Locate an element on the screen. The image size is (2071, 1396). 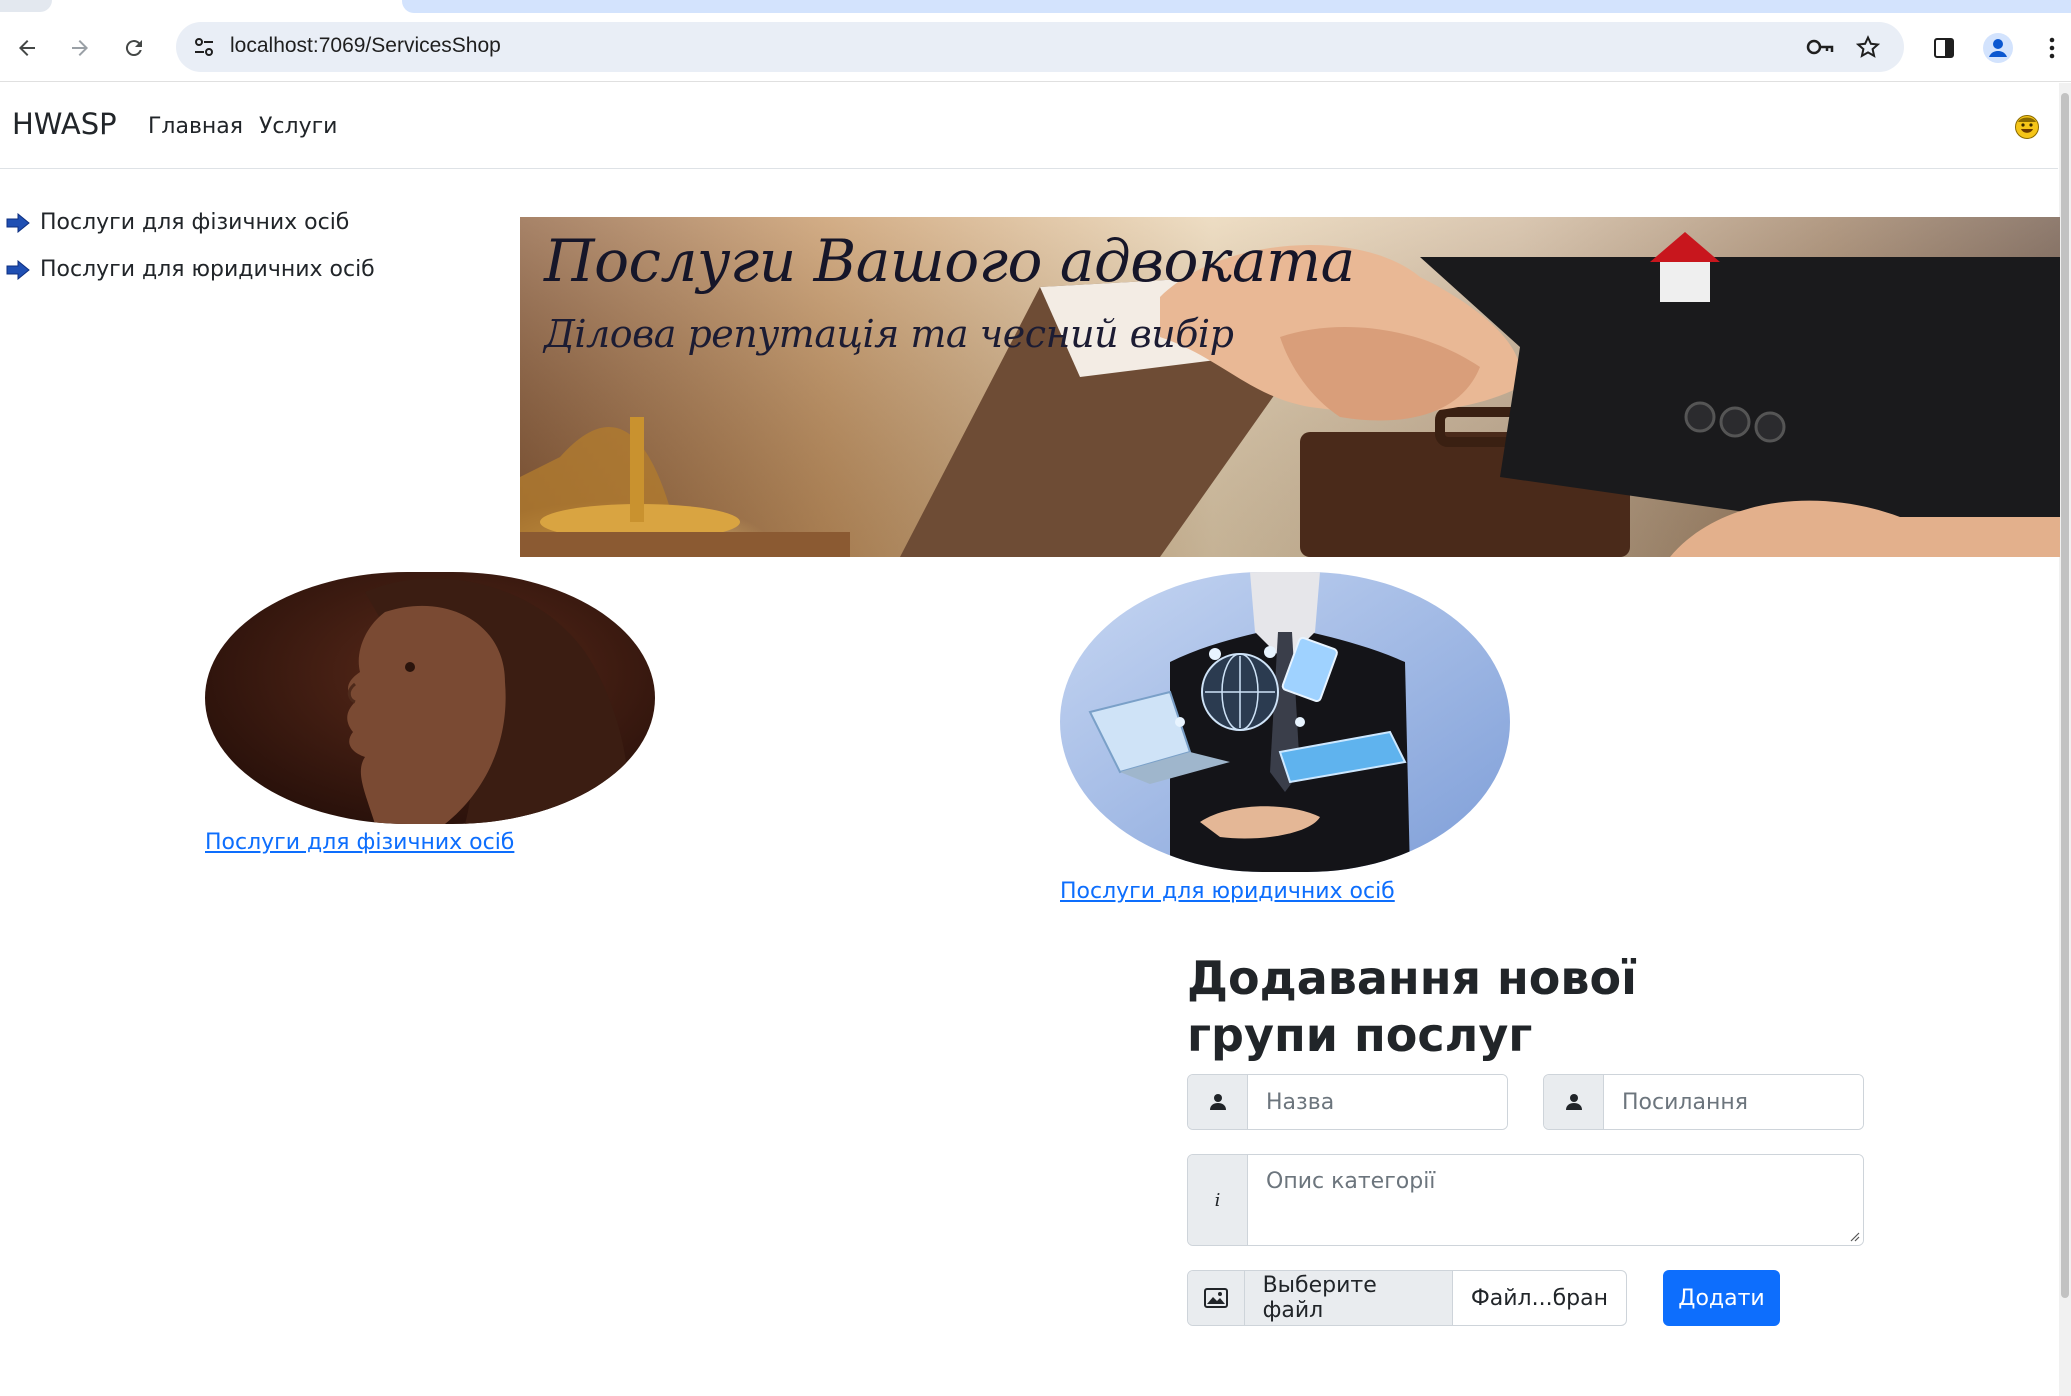
file-input-group: Выберите файл Файл...бран is located at coordinates (1407, 1298).